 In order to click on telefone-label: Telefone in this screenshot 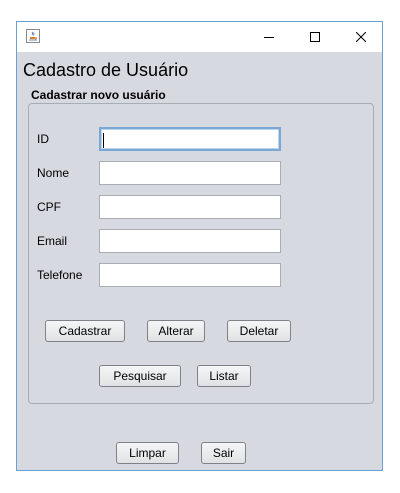, I will do `click(60, 275)`.